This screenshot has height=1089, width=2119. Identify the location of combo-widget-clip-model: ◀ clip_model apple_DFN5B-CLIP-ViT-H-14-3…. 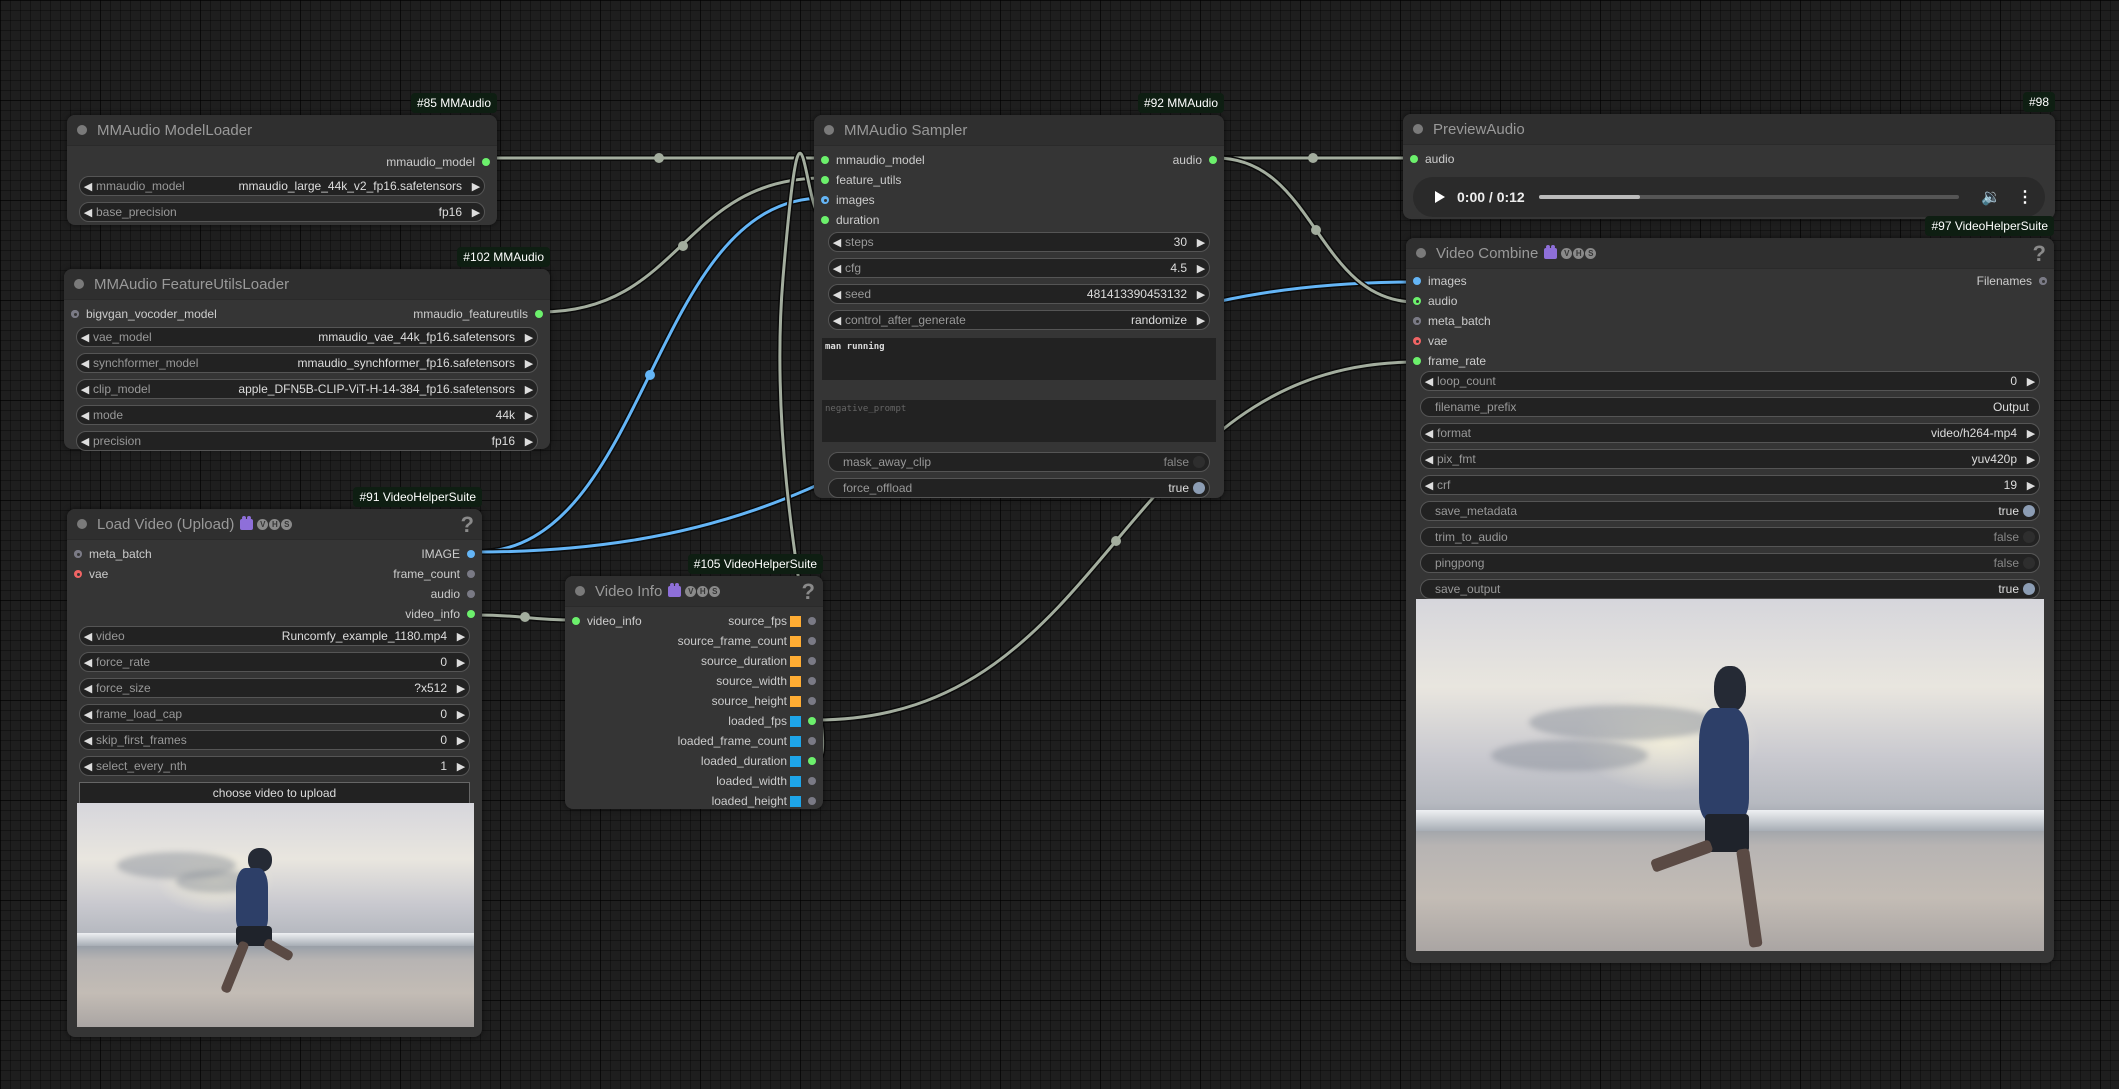
(307, 389).